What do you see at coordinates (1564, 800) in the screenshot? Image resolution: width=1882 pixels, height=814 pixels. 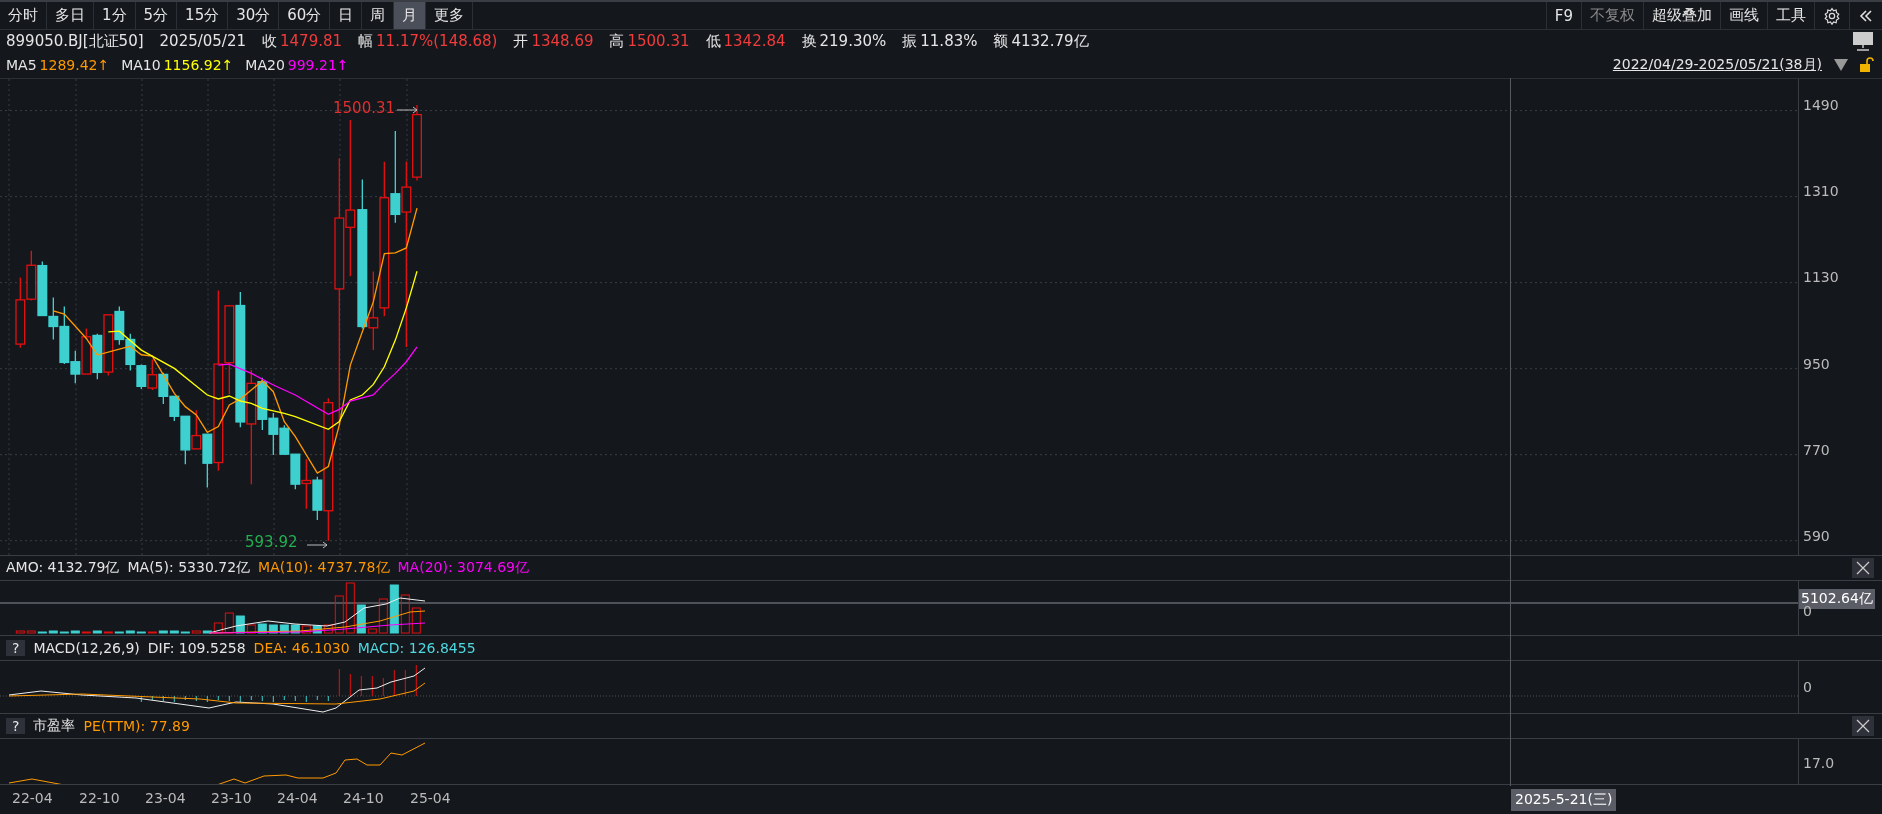 I see `cursor-date-label: 2025-5-21(三)` at bounding box center [1564, 800].